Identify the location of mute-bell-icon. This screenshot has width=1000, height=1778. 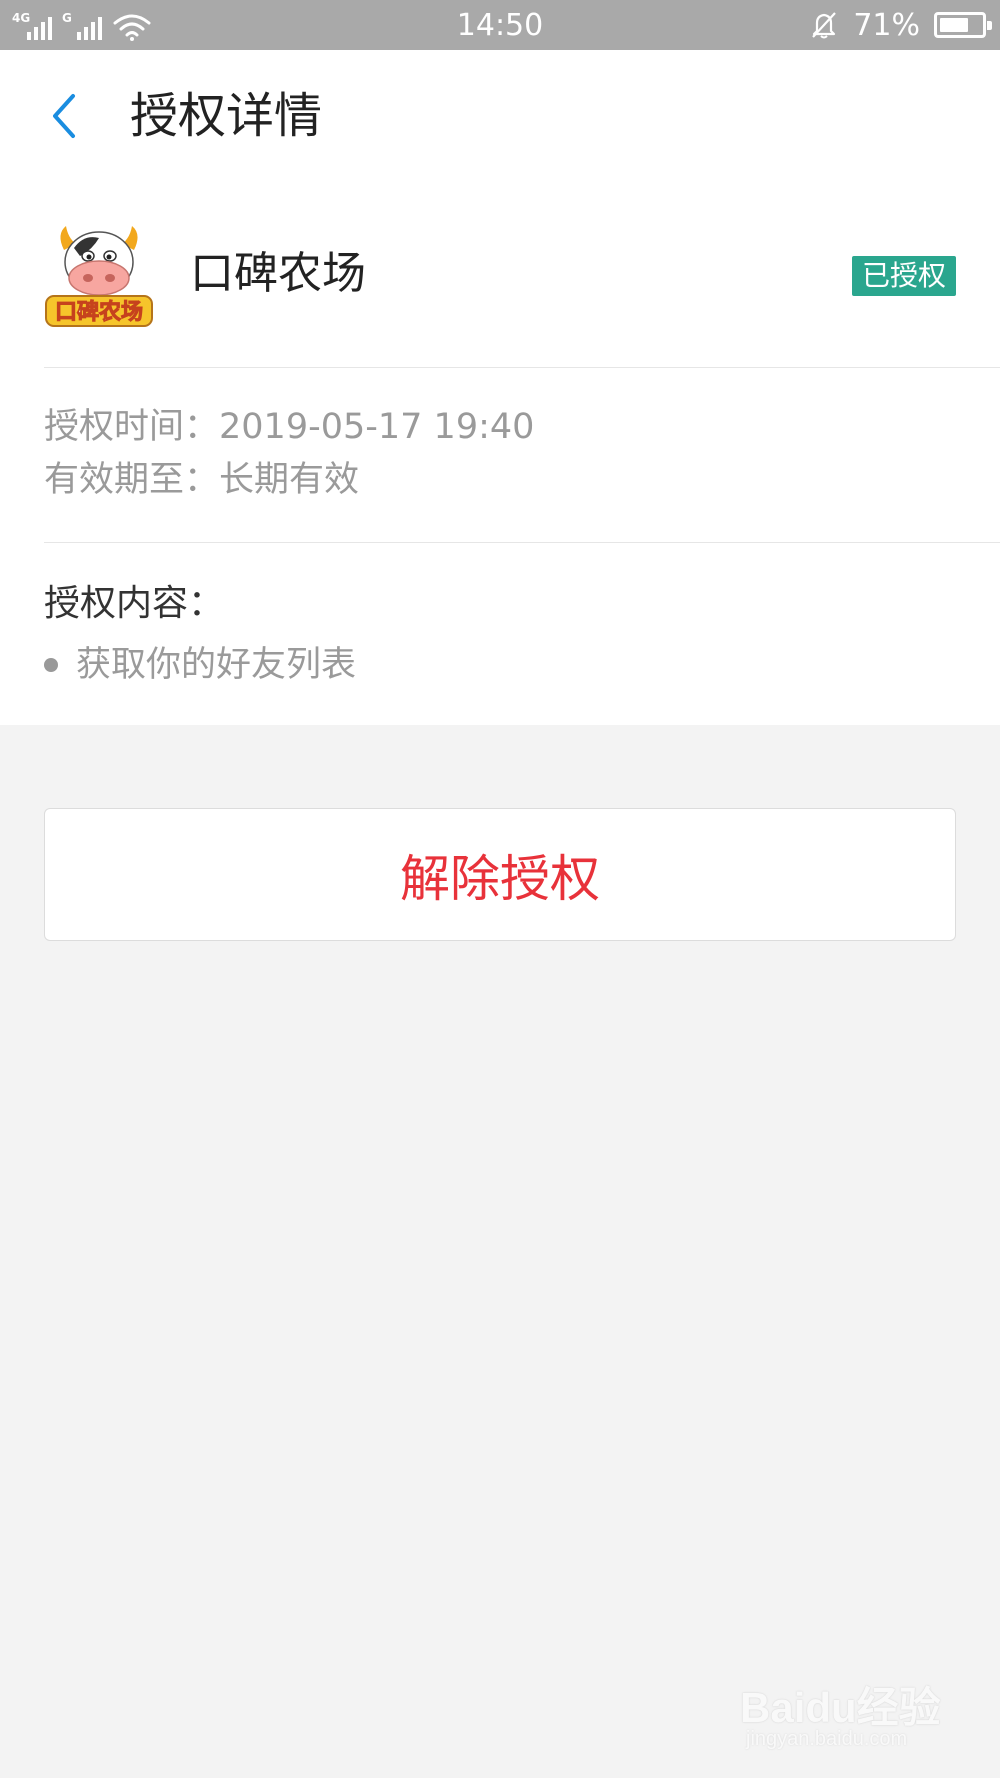
(824, 25).